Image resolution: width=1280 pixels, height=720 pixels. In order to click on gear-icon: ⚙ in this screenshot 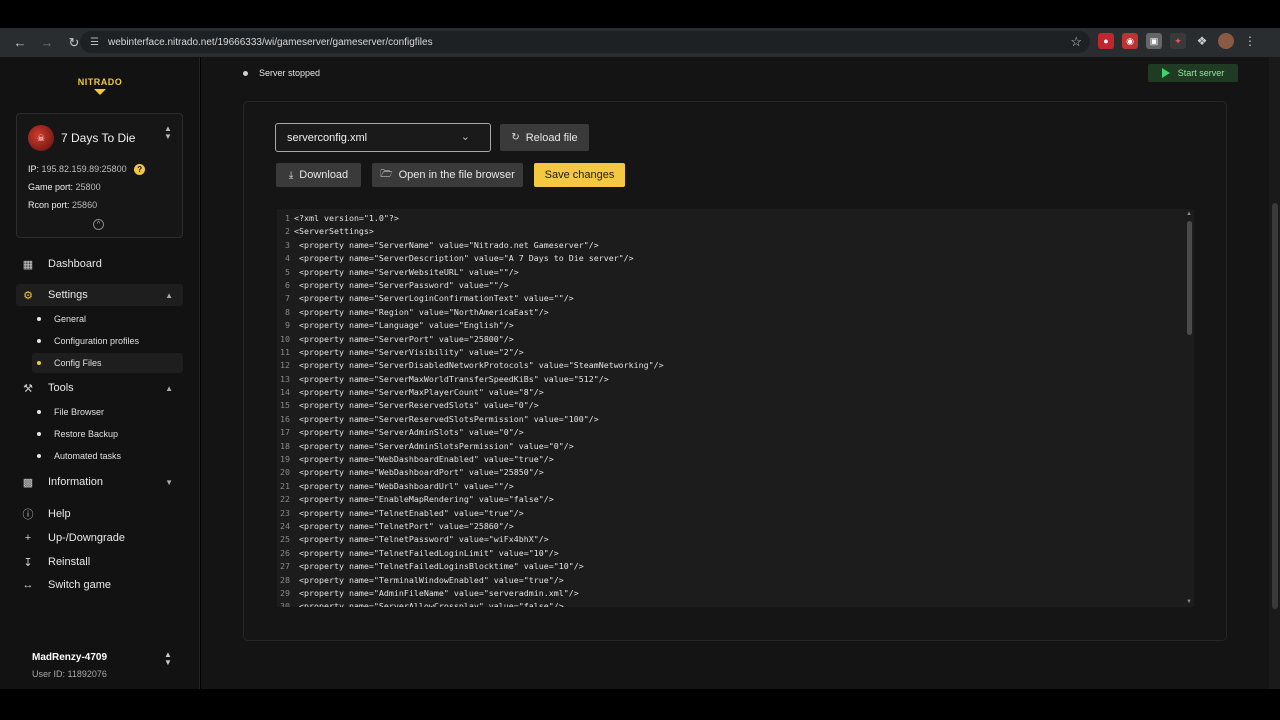, I will do `click(28, 295)`.